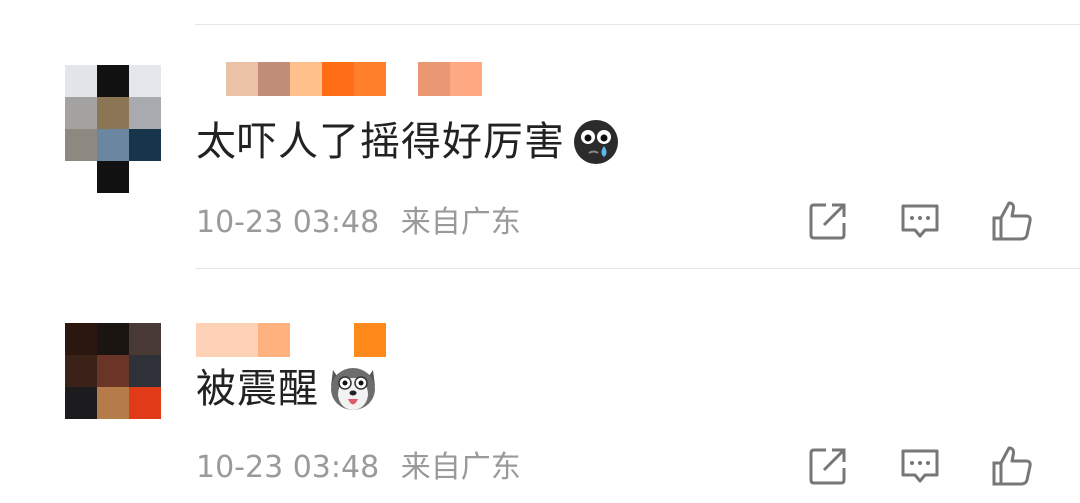 The image size is (1080, 503). What do you see at coordinates (637, 268) in the screenshot?
I see `comment-divider` at bounding box center [637, 268].